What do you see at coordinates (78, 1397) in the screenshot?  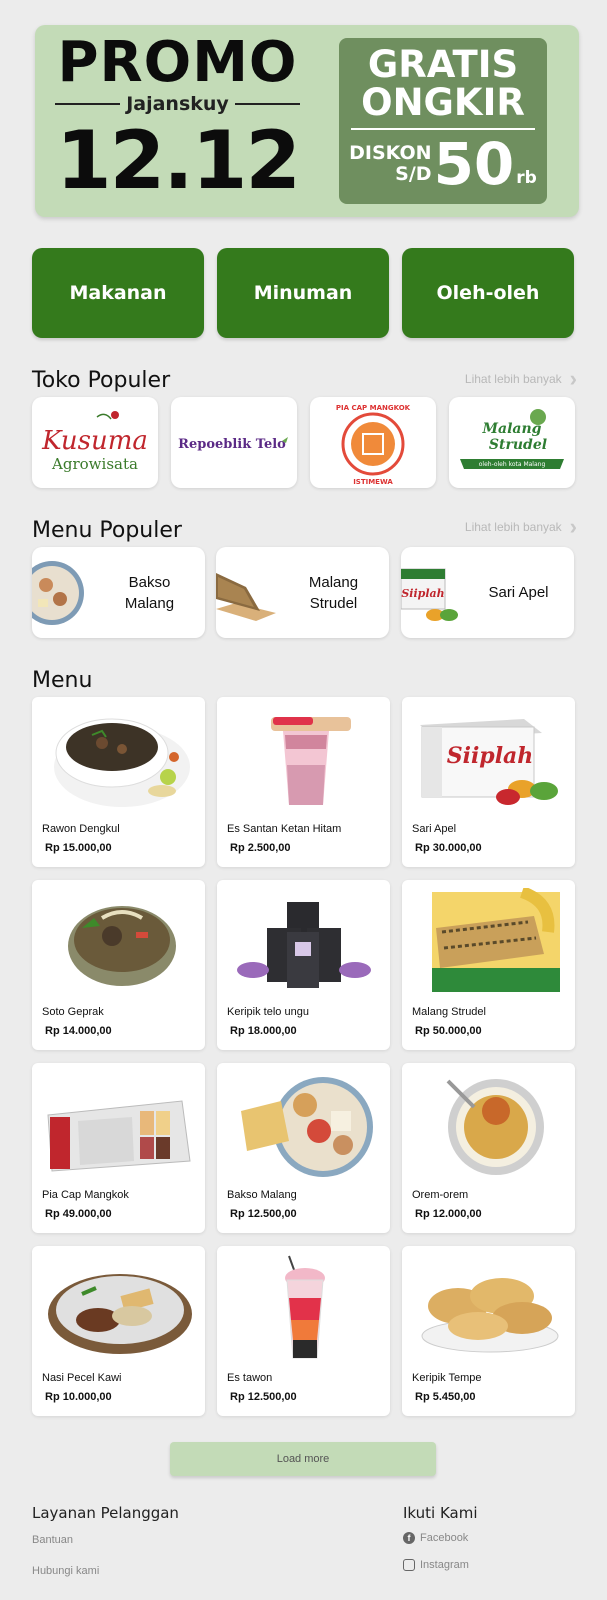 I see `menu-item-price: Rp 10.000,00` at bounding box center [78, 1397].